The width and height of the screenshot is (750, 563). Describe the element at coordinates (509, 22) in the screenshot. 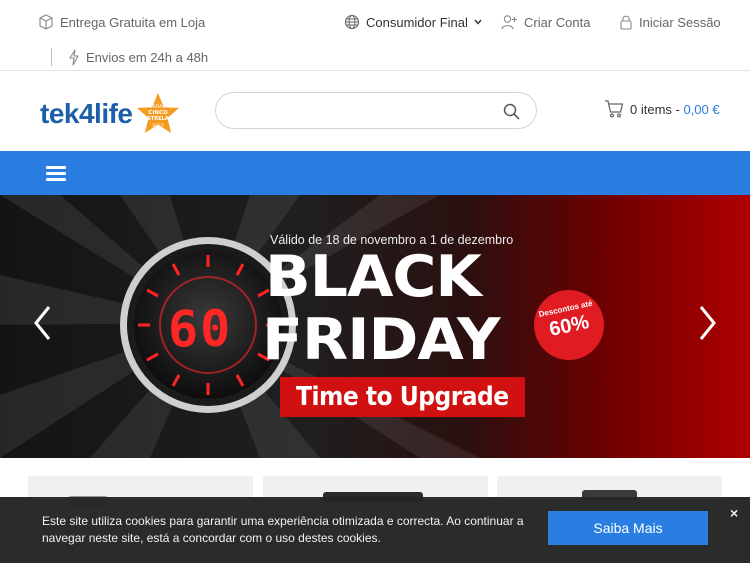

I see `add-user-icon` at that location.